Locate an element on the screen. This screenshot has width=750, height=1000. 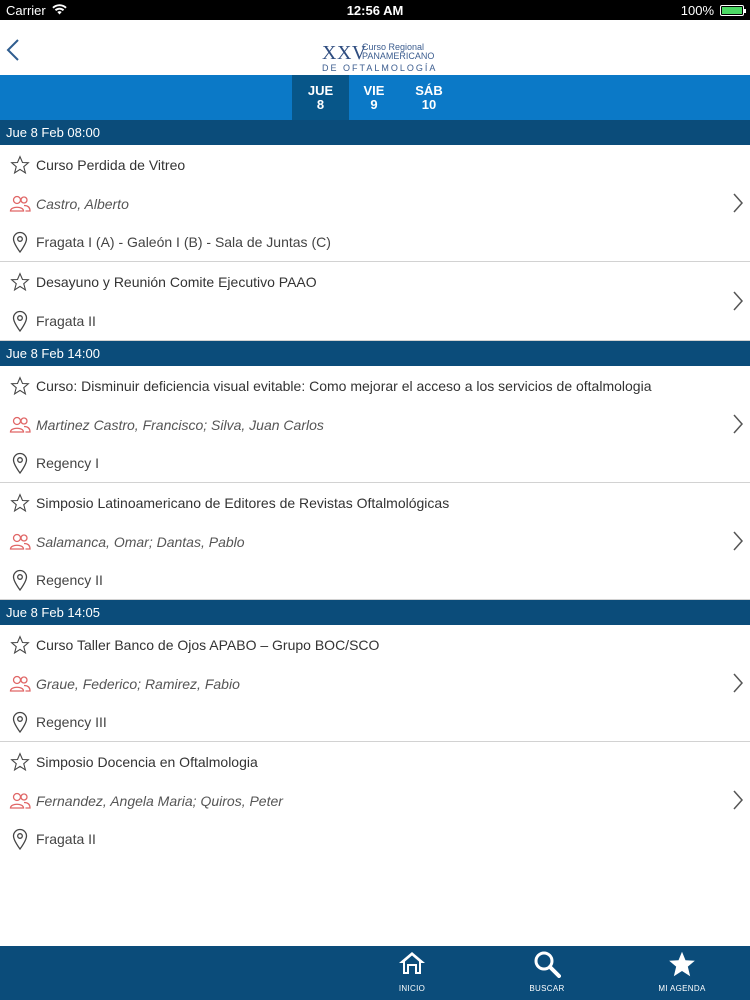
tab-date: 10 is located at coordinates (429, 104).